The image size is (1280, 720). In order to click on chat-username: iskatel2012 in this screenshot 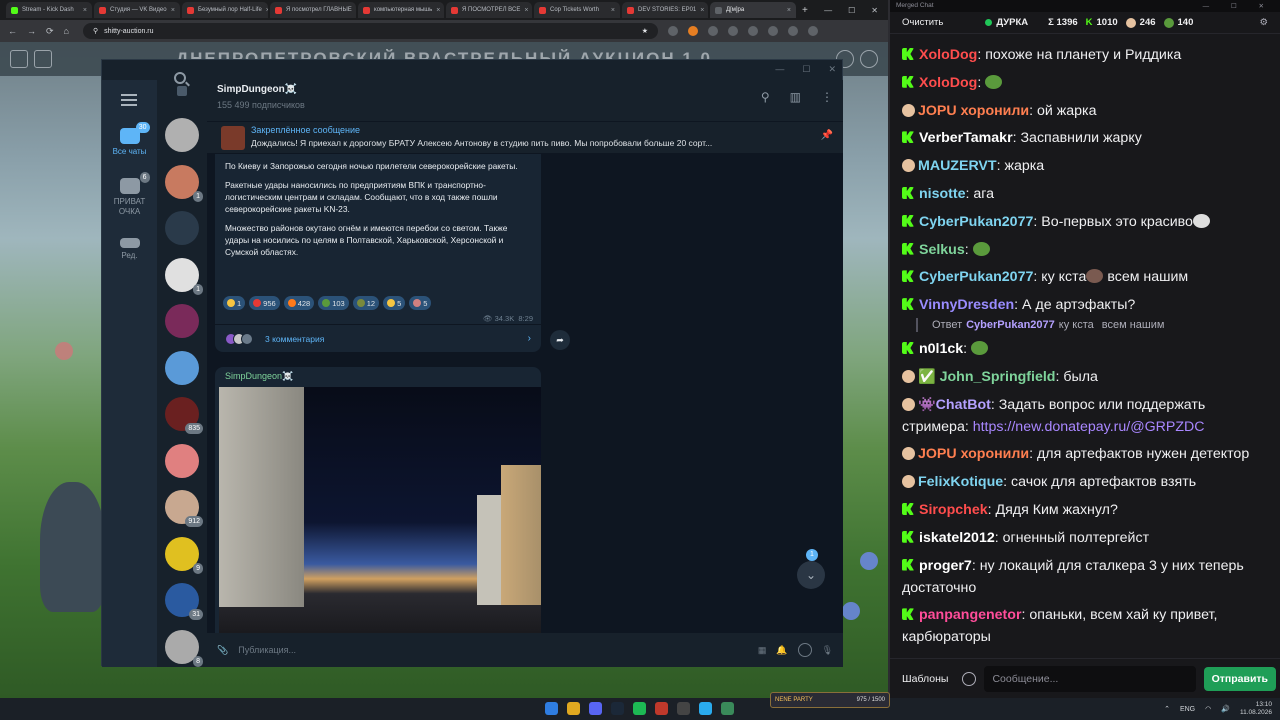, I will do `click(957, 538)`.